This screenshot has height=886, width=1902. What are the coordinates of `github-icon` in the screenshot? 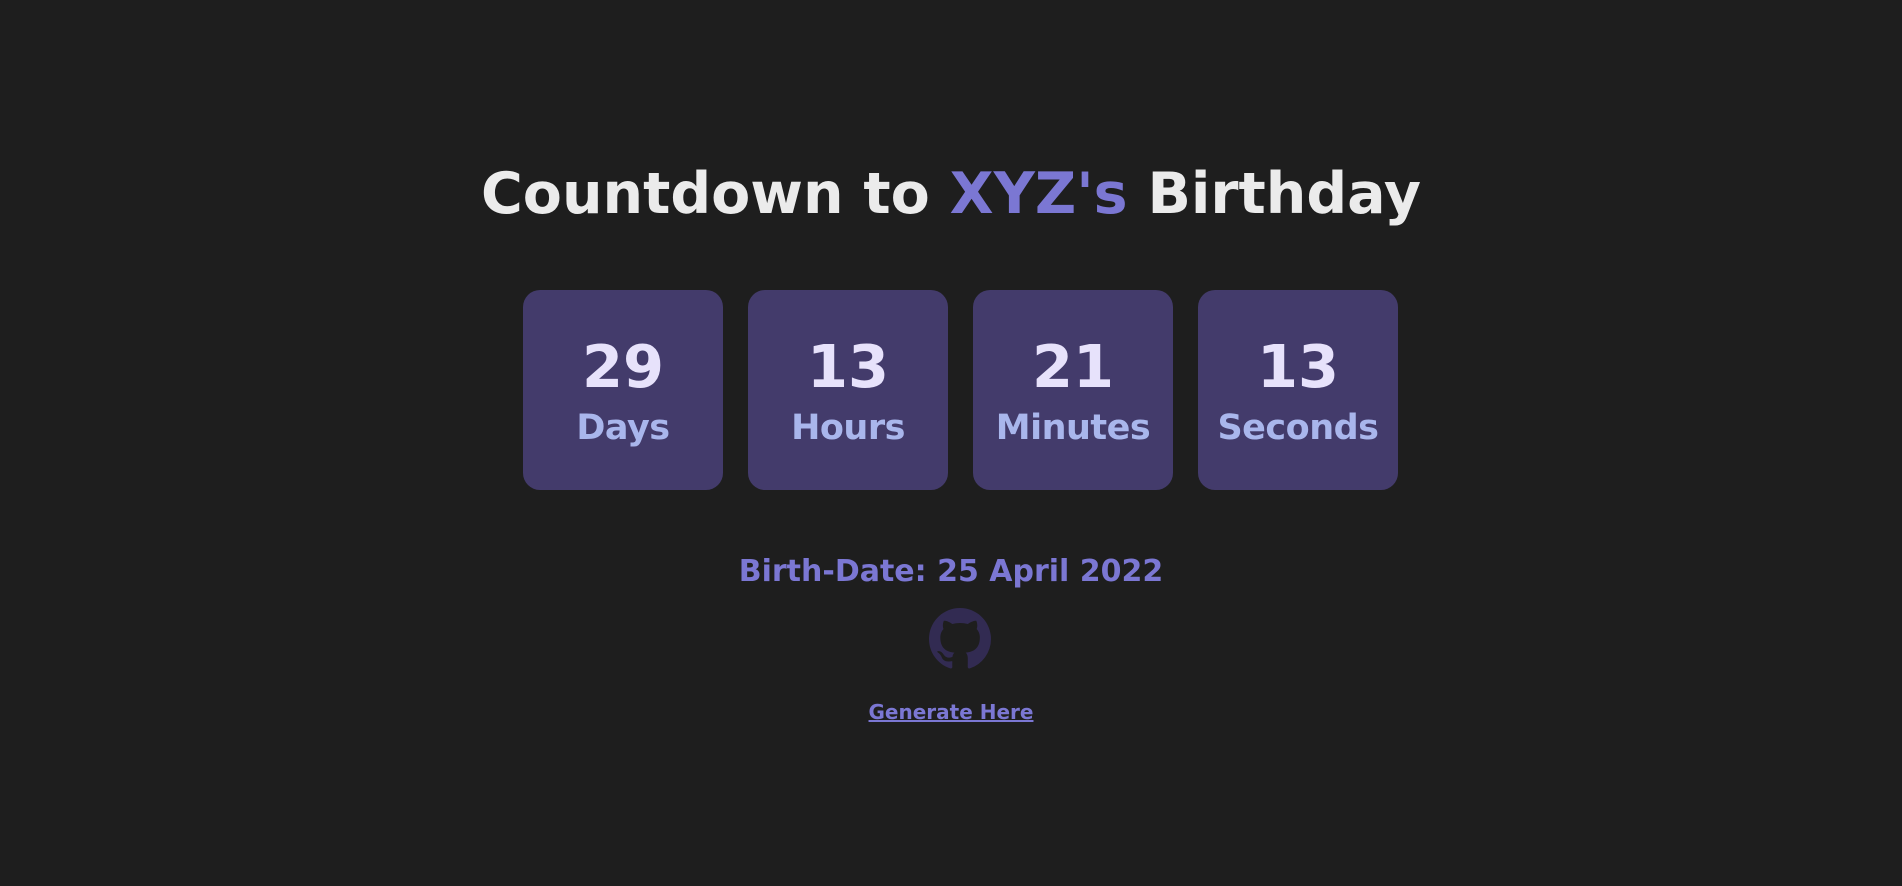 It's located at (960, 639).